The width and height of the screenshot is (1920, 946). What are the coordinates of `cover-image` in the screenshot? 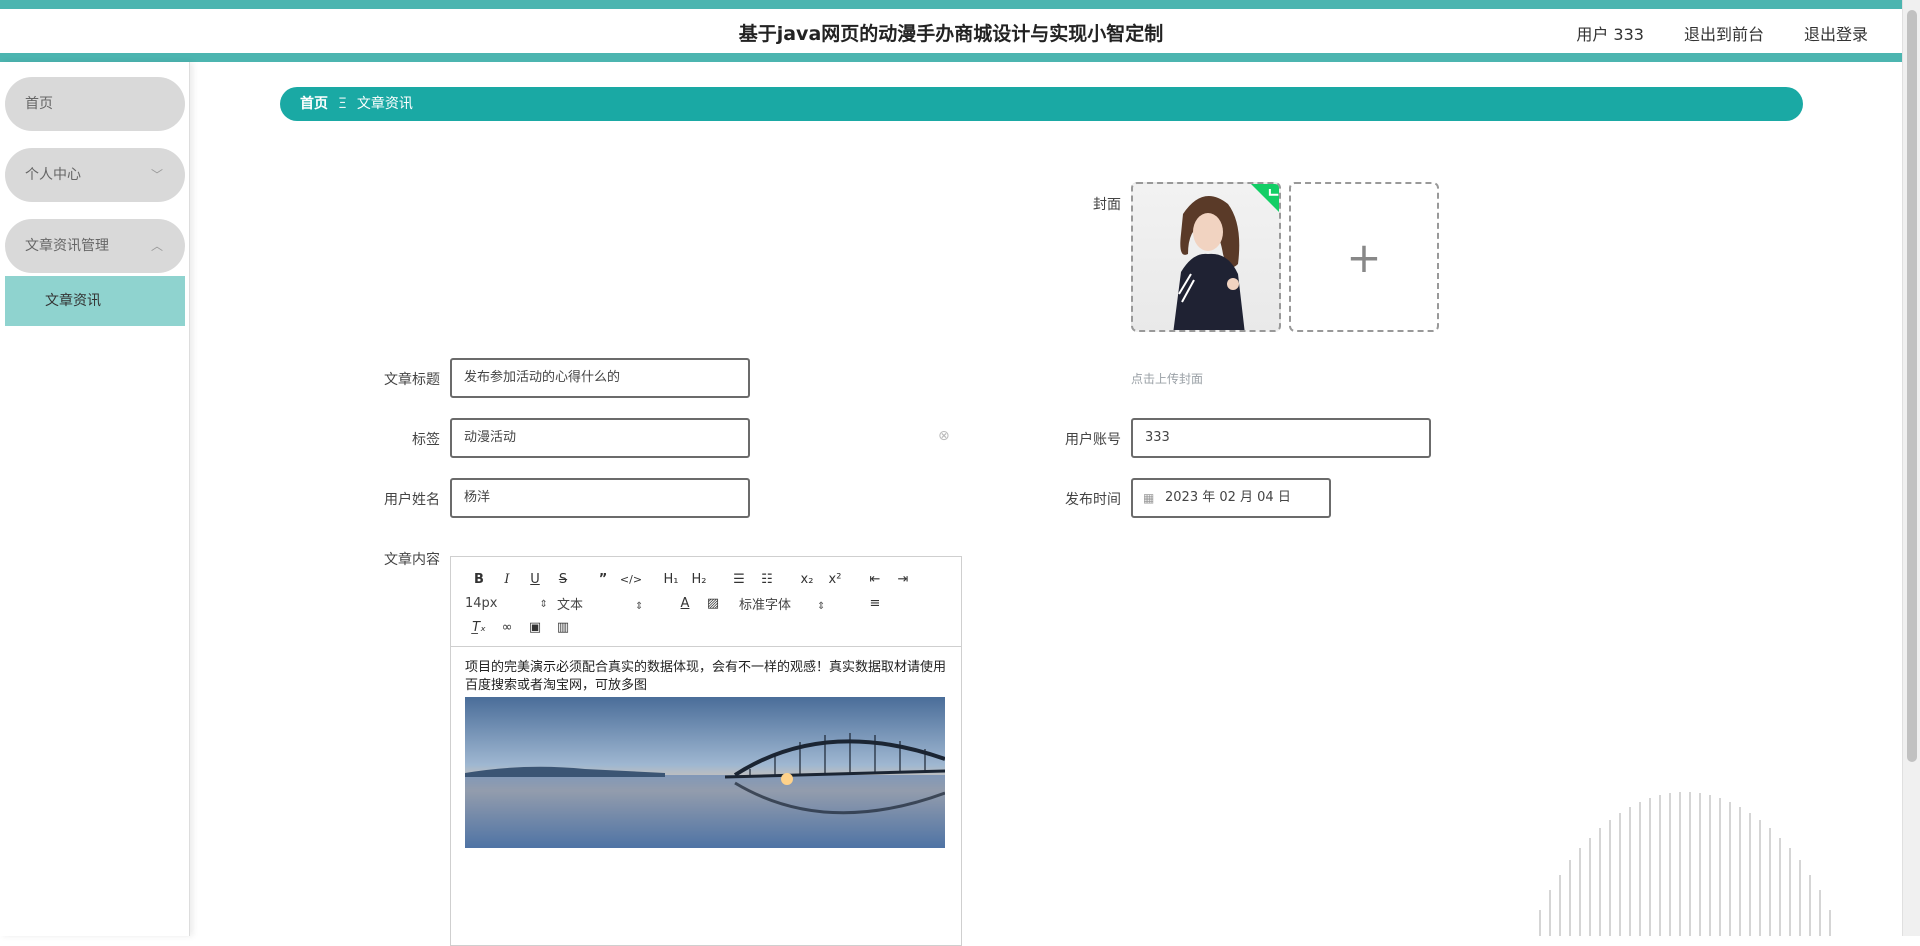 It's located at (1206, 257).